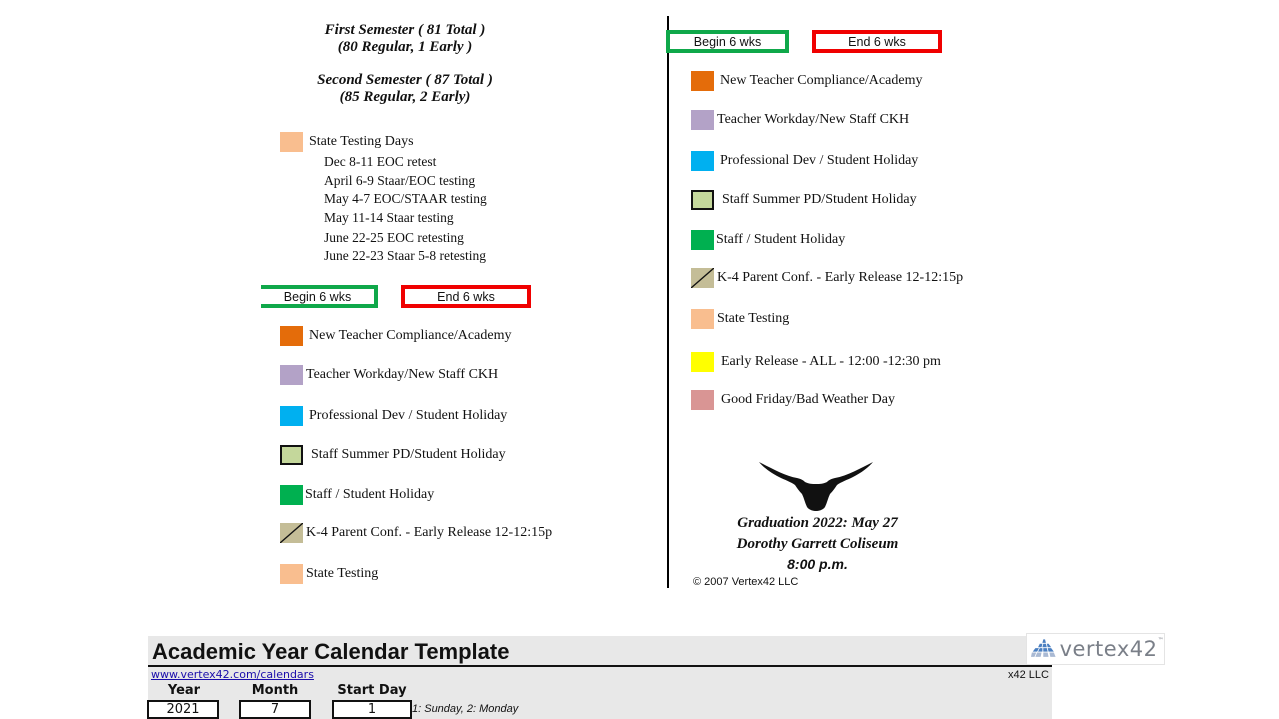  I want to click on legend-label: Good Friday/Bad Weather Day, so click(808, 399).